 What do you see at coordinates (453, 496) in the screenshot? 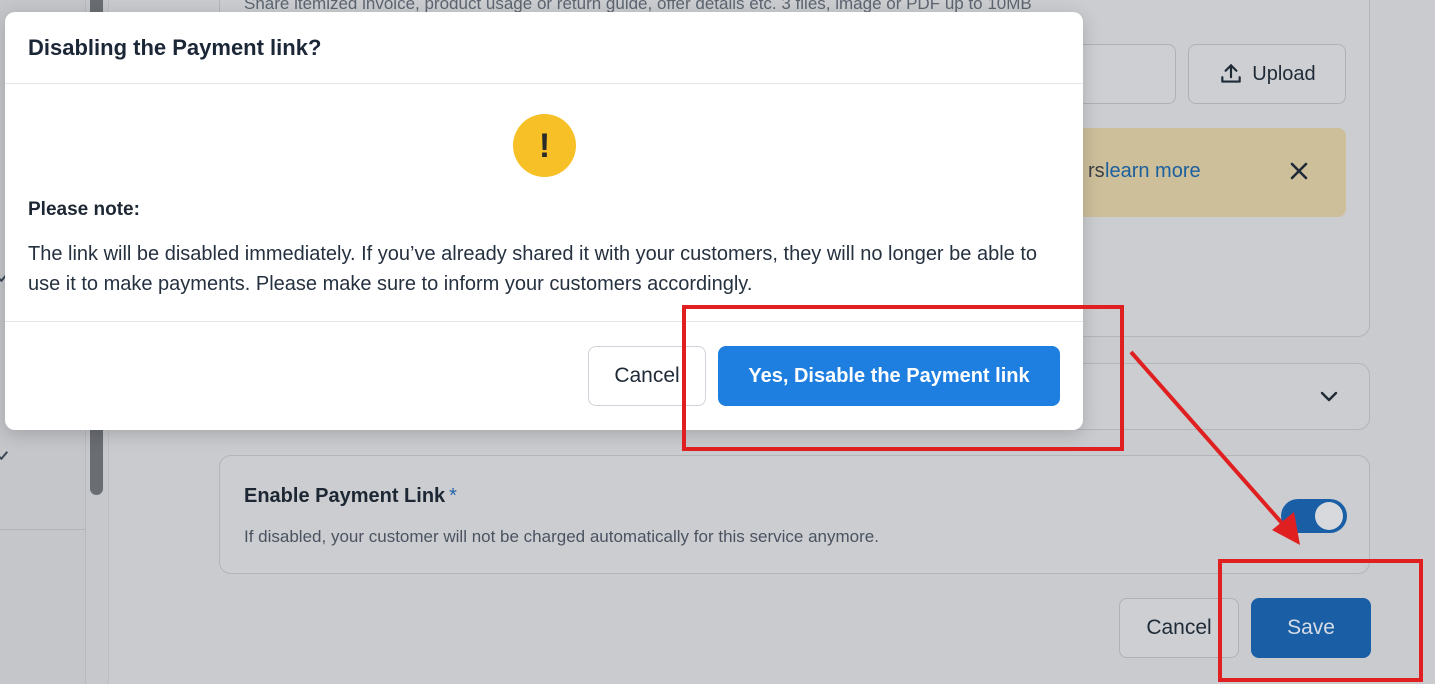
I see `required-marker: *` at bounding box center [453, 496].